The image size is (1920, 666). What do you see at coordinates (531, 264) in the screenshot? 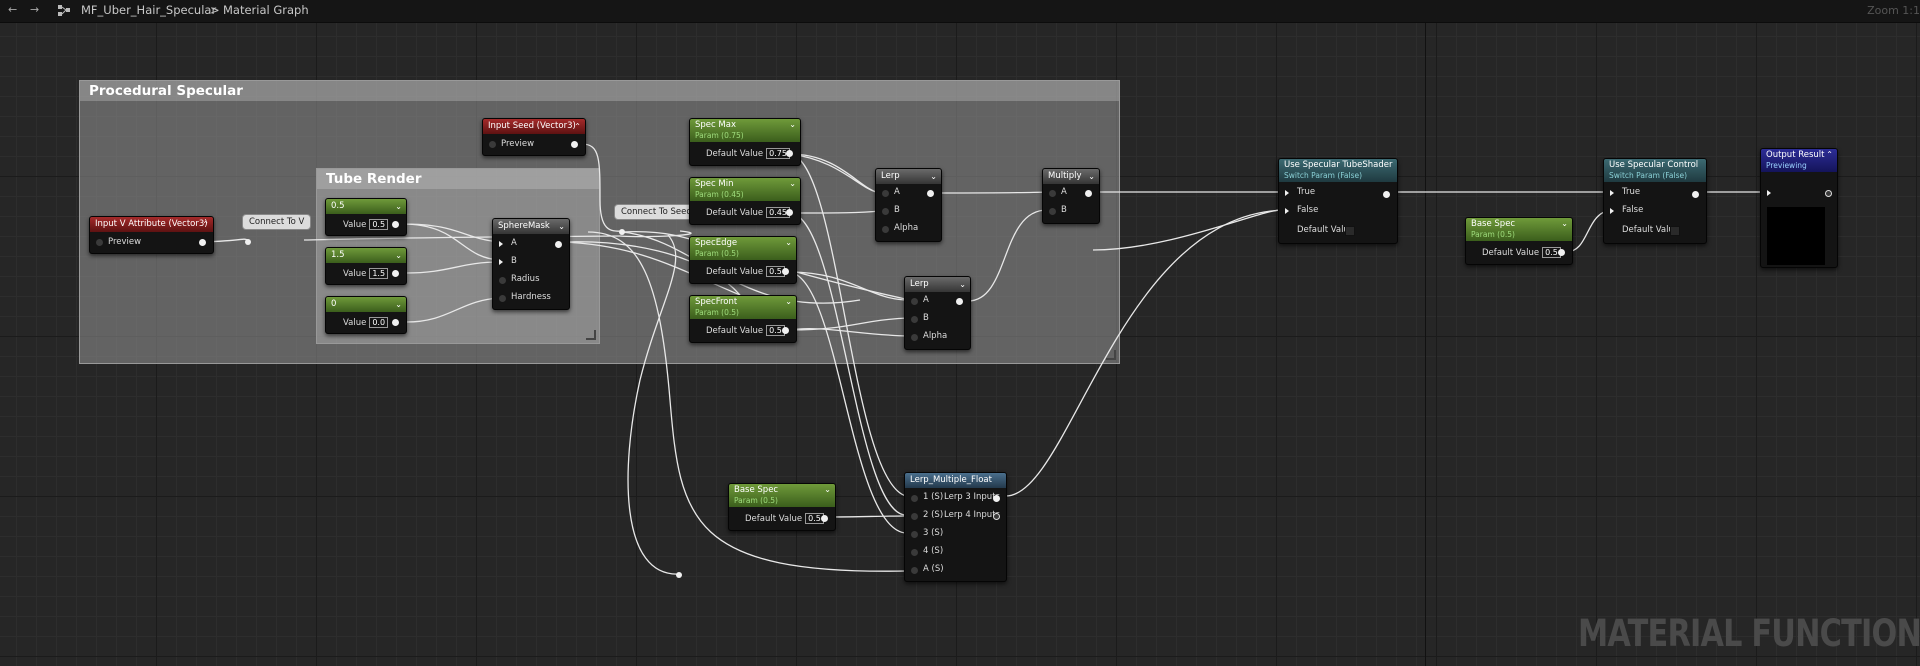
I see `node-spheremask: SphereMask ⌄ A B Radius Hardness` at bounding box center [531, 264].